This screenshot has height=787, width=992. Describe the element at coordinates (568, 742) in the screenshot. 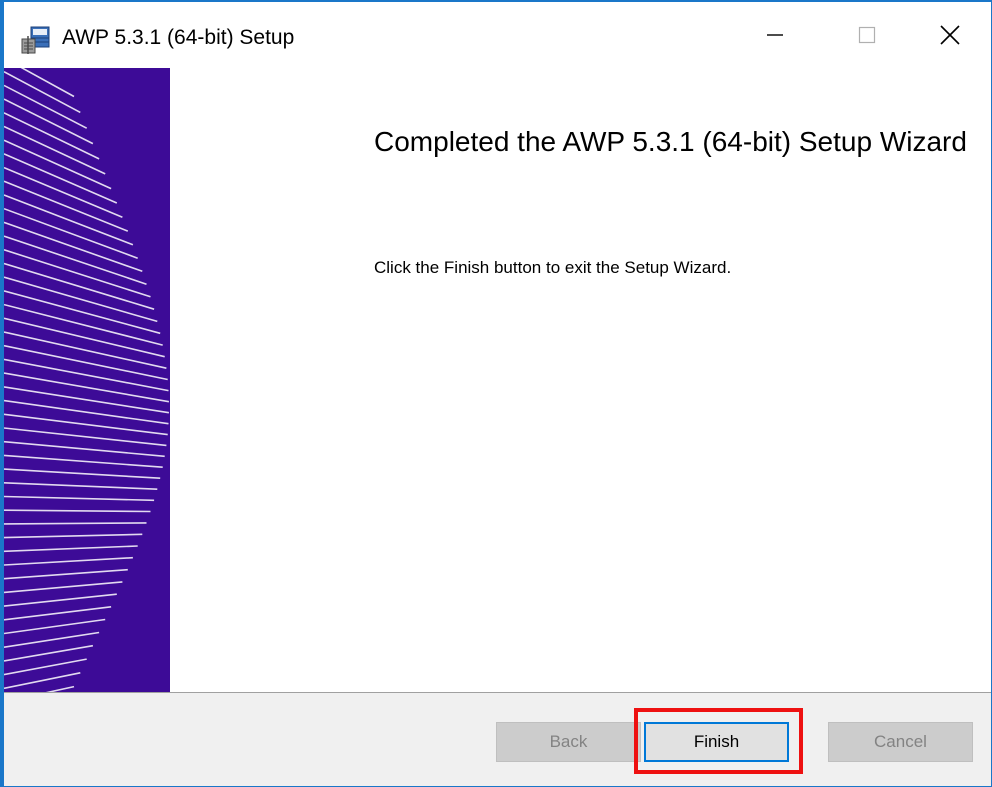

I see `back-button: Back` at that location.